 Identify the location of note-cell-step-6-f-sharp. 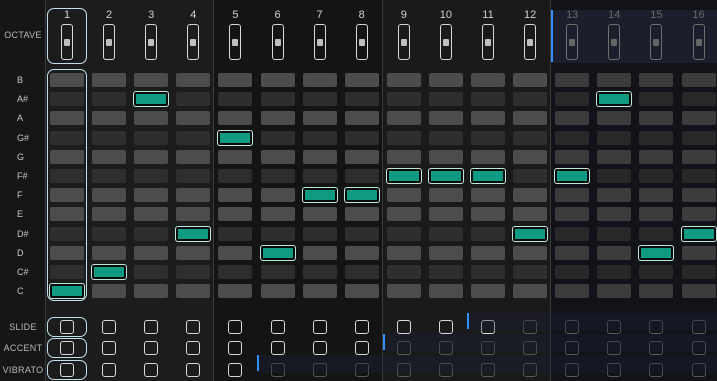
(277, 176).